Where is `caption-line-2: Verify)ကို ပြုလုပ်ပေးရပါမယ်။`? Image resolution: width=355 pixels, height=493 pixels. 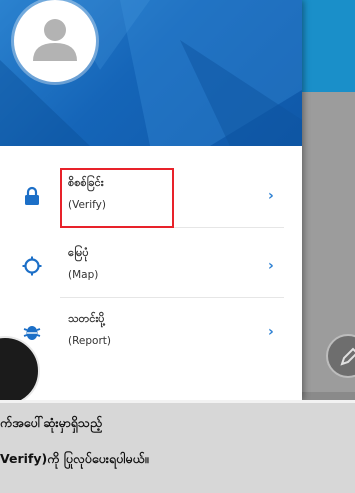
caption-line-2: Verify)ကို ပြုလုပ်ပေးရပါမယ်။ is located at coordinates (74, 458).